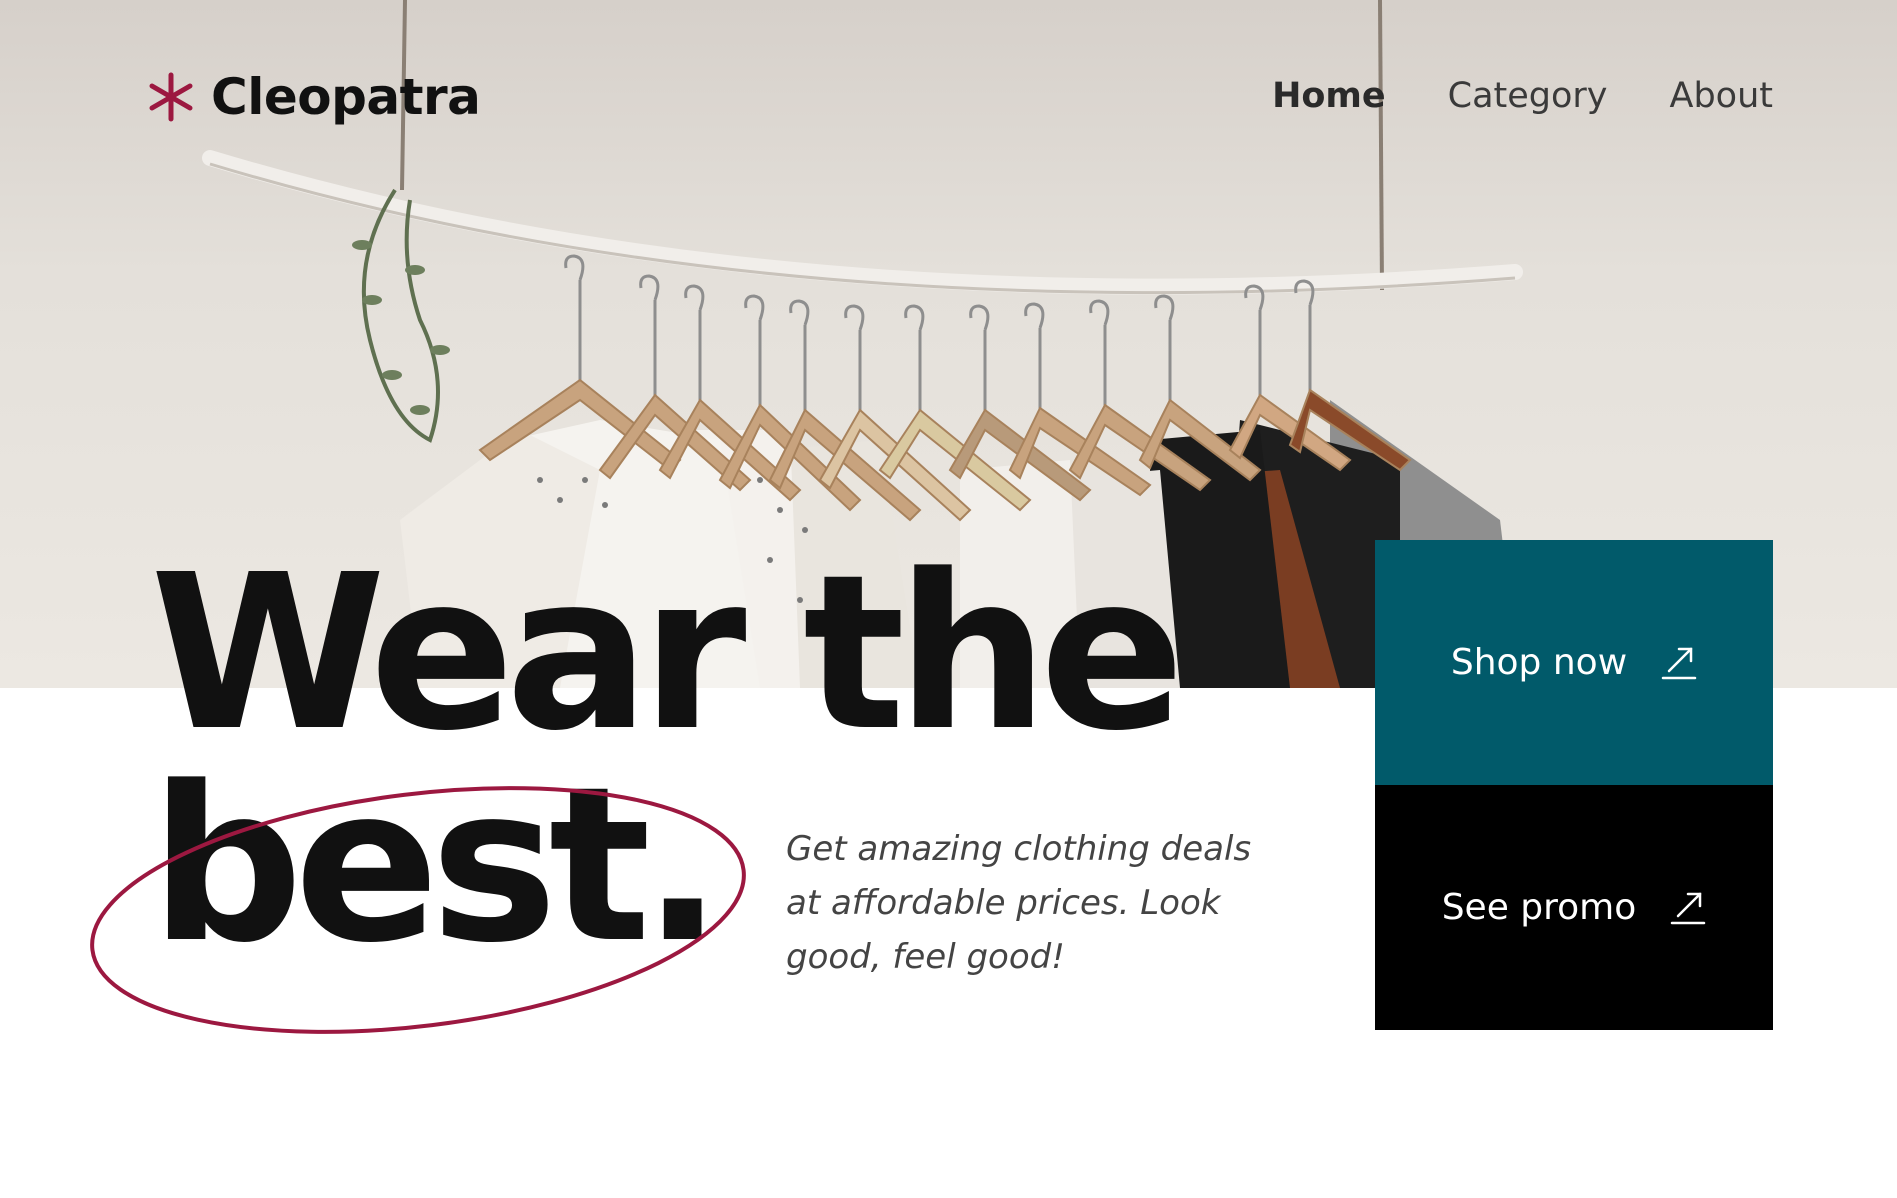 Image resolution: width=1897 pixels, height=1198 pixels. I want to click on shop-now-button: Shop now, so click(1574, 662).